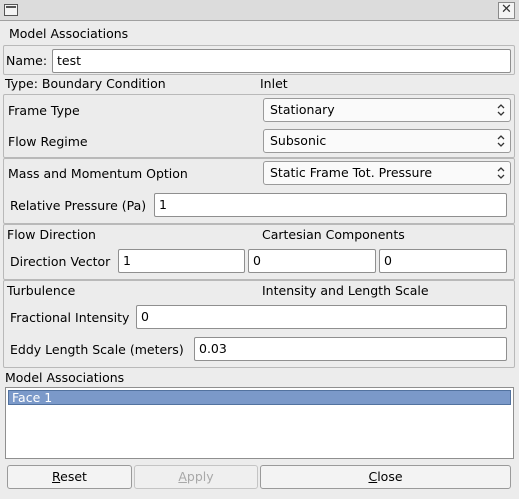 This screenshot has width=519, height=499. What do you see at coordinates (181, 261) in the screenshot?
I see `direction-x-input: 1` at bounding box center [181, 261].